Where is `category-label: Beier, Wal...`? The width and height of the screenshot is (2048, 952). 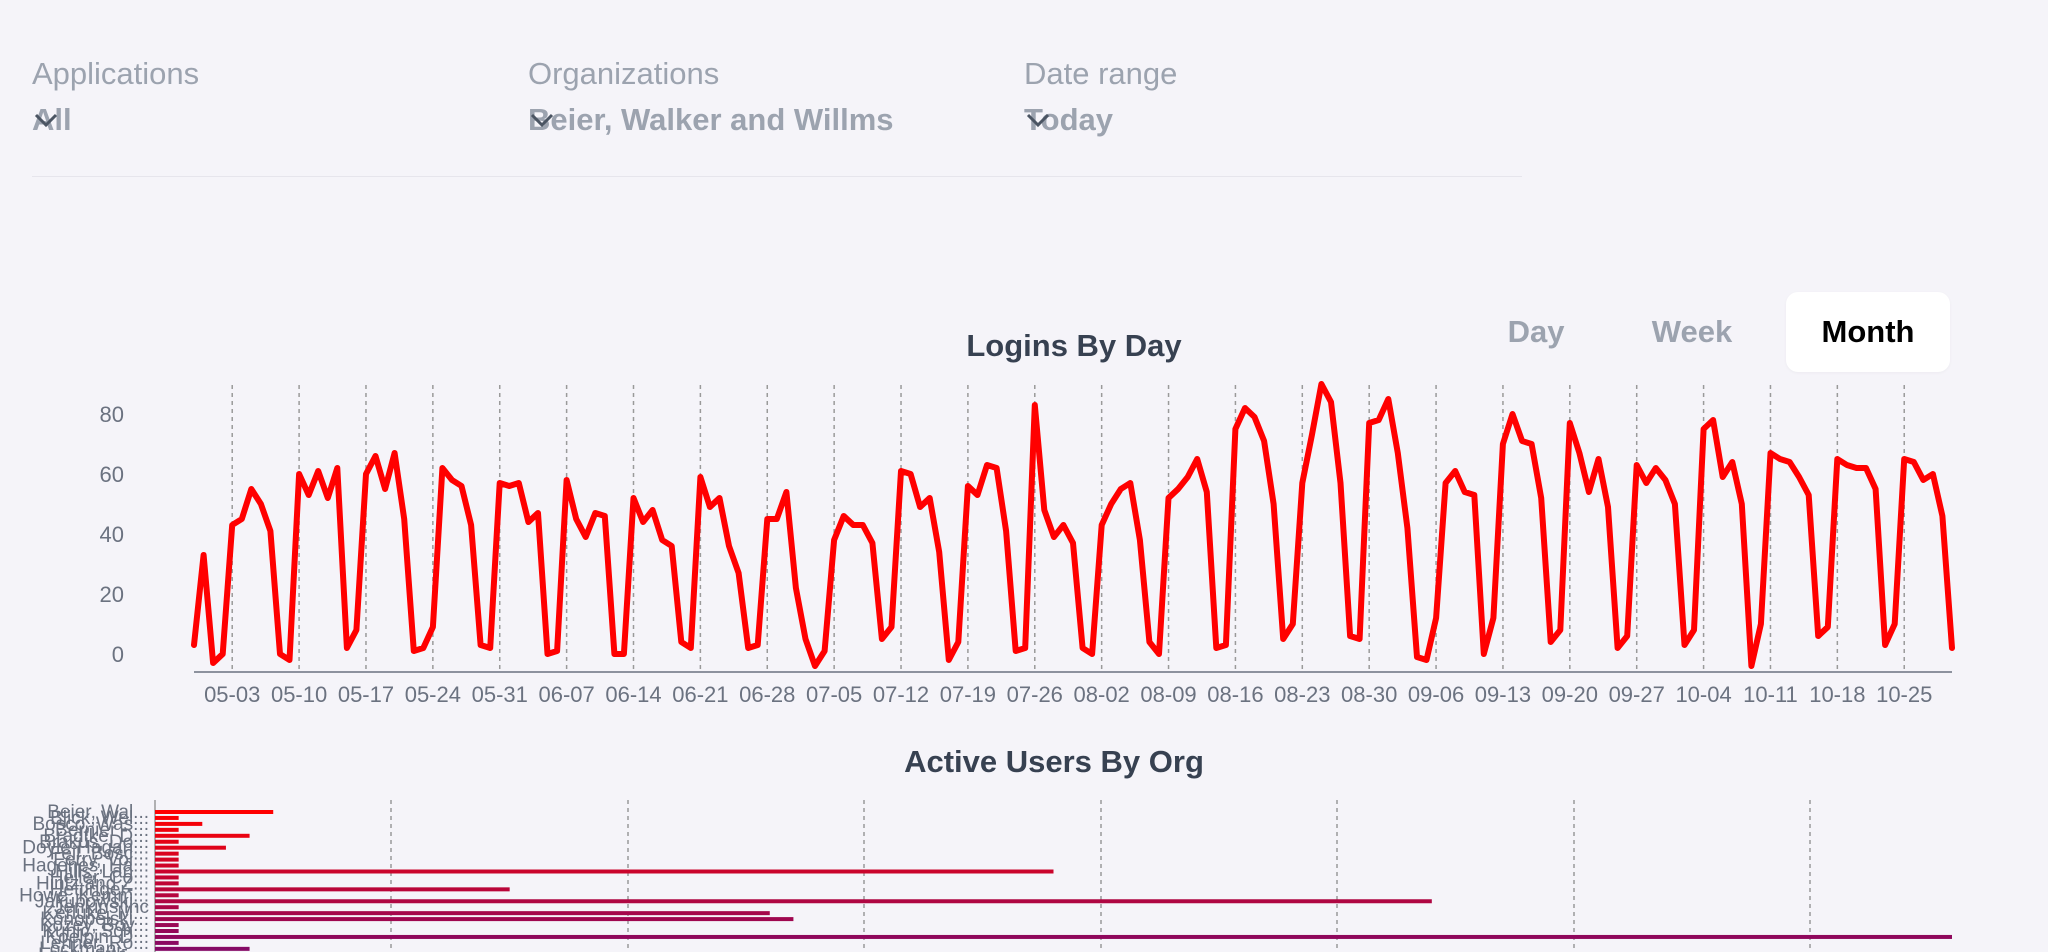 category-label: Beier, Wal... is located at coordinates (98, 812).